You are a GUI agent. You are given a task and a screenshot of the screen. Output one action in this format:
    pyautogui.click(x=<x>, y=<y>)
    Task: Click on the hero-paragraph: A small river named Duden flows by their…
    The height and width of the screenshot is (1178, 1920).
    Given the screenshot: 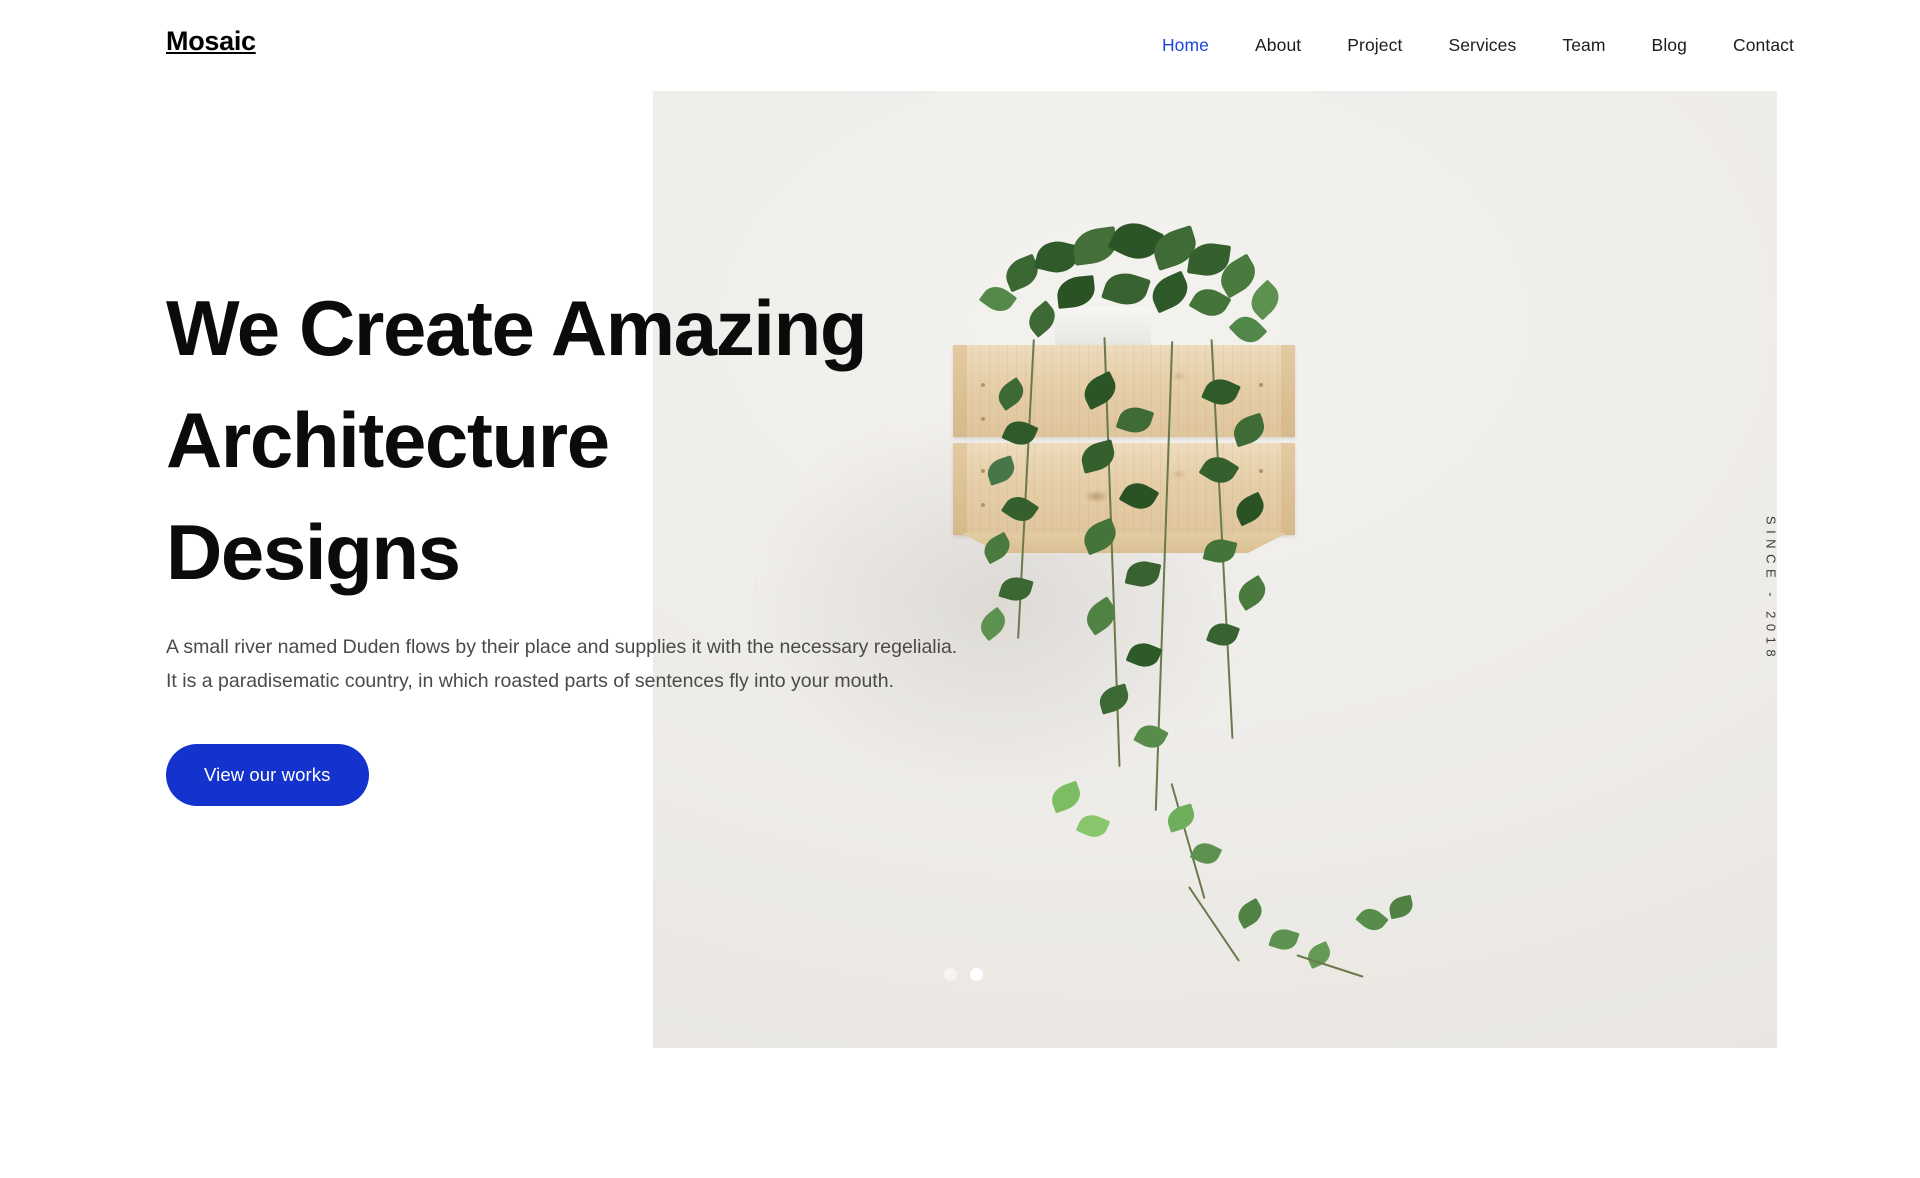 What is the action you would take?
    pyautogui.click(x=562, y=664)
    